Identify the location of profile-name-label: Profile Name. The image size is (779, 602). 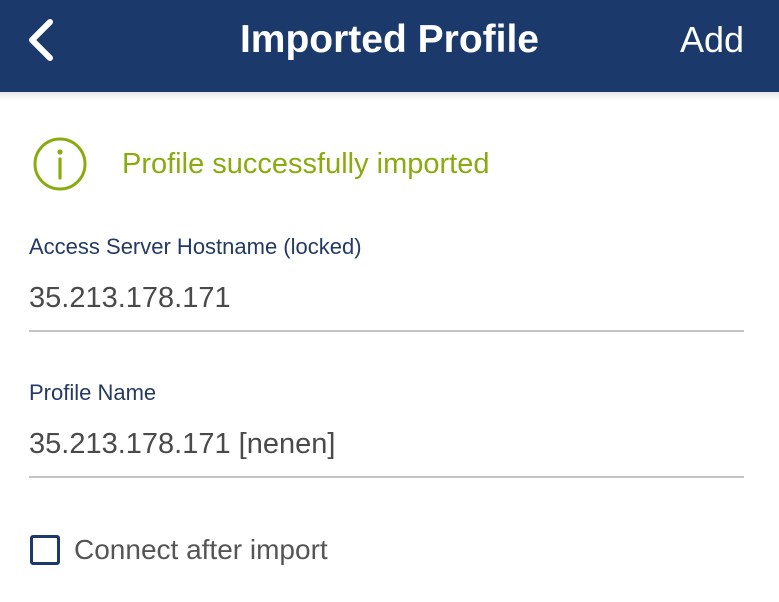
(93, 392).